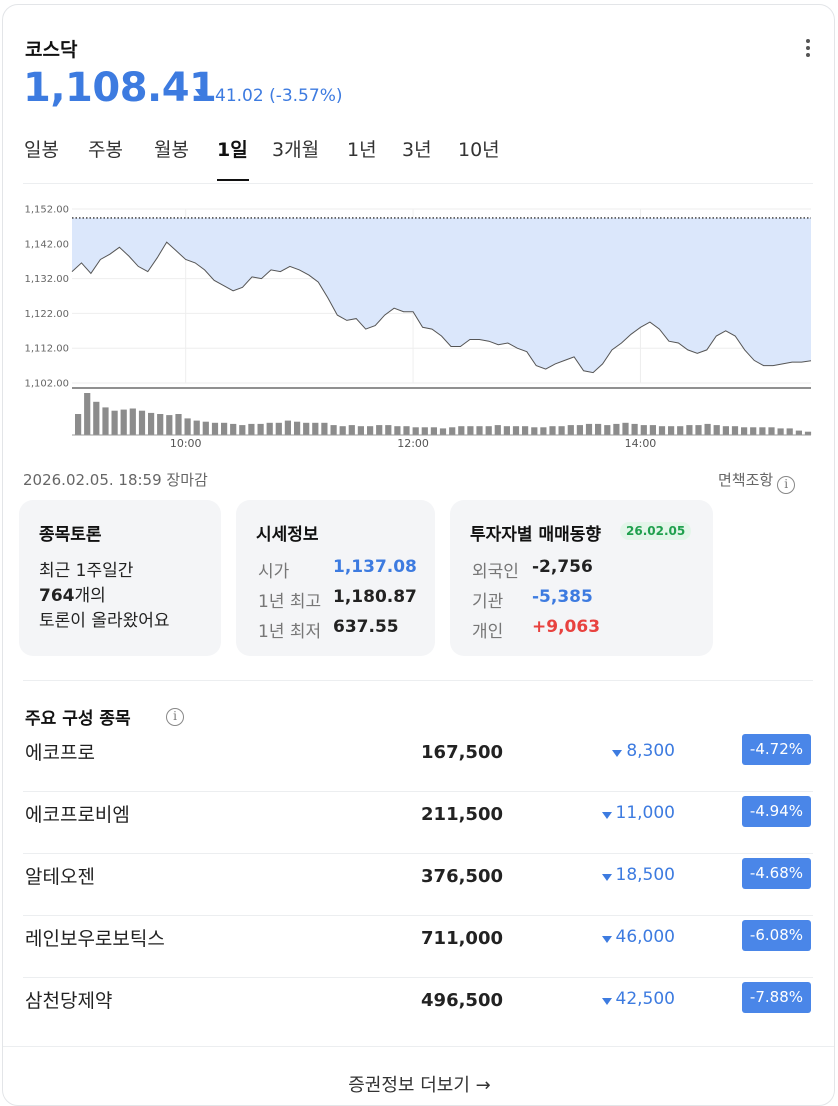 This screenshot has width=838, height=1106. Describe the element at coordinates (776, 811) in the screenshot. I see `stock-change-pct: -4.94%` at that location.